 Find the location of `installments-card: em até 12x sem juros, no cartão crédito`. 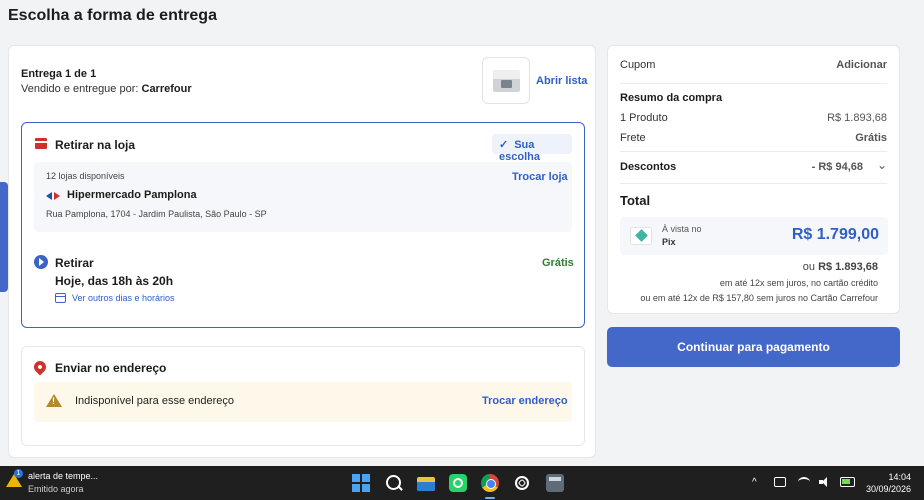

installments-card: em até 12x sem juros, no cartão crédito is located at coordinates (798, 283).